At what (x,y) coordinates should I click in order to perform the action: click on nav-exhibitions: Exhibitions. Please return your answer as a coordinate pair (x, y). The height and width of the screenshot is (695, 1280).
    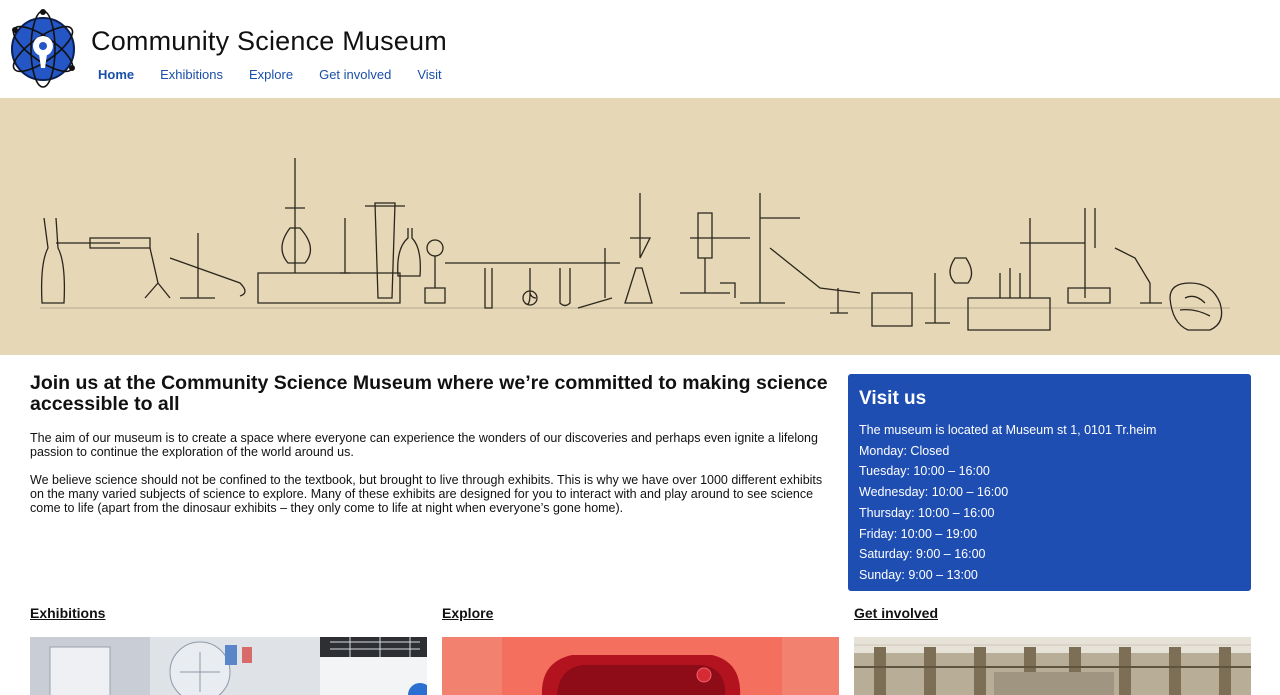
    Looking at the image, I should click on (191, 74).